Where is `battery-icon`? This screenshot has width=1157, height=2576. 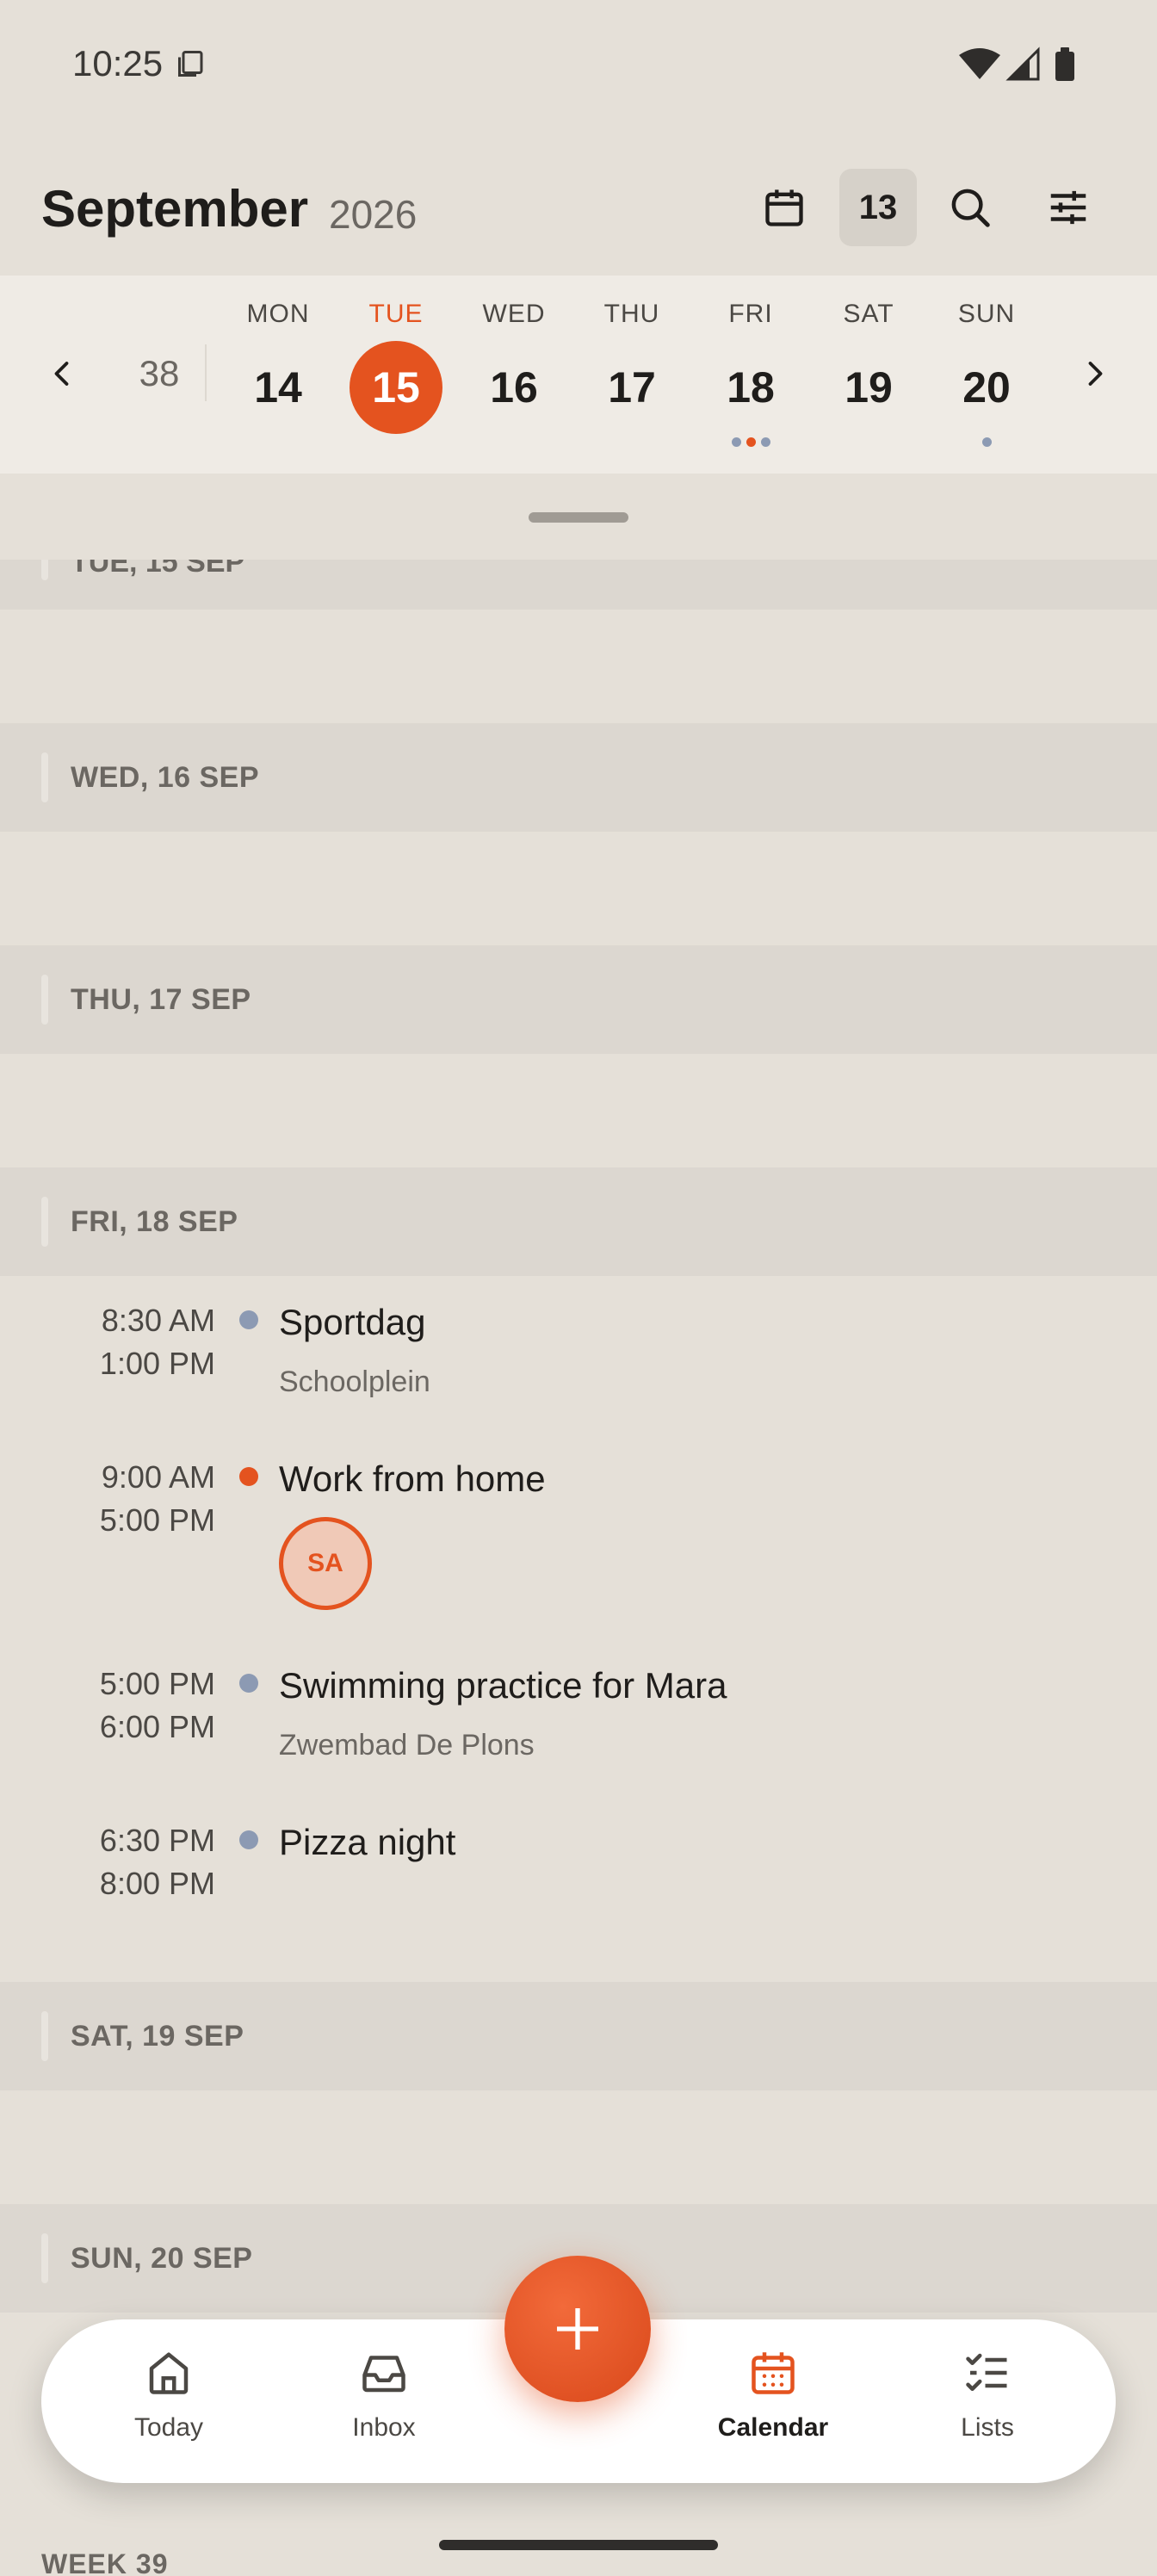 battery-icon is located at coordinates (1065, 64).